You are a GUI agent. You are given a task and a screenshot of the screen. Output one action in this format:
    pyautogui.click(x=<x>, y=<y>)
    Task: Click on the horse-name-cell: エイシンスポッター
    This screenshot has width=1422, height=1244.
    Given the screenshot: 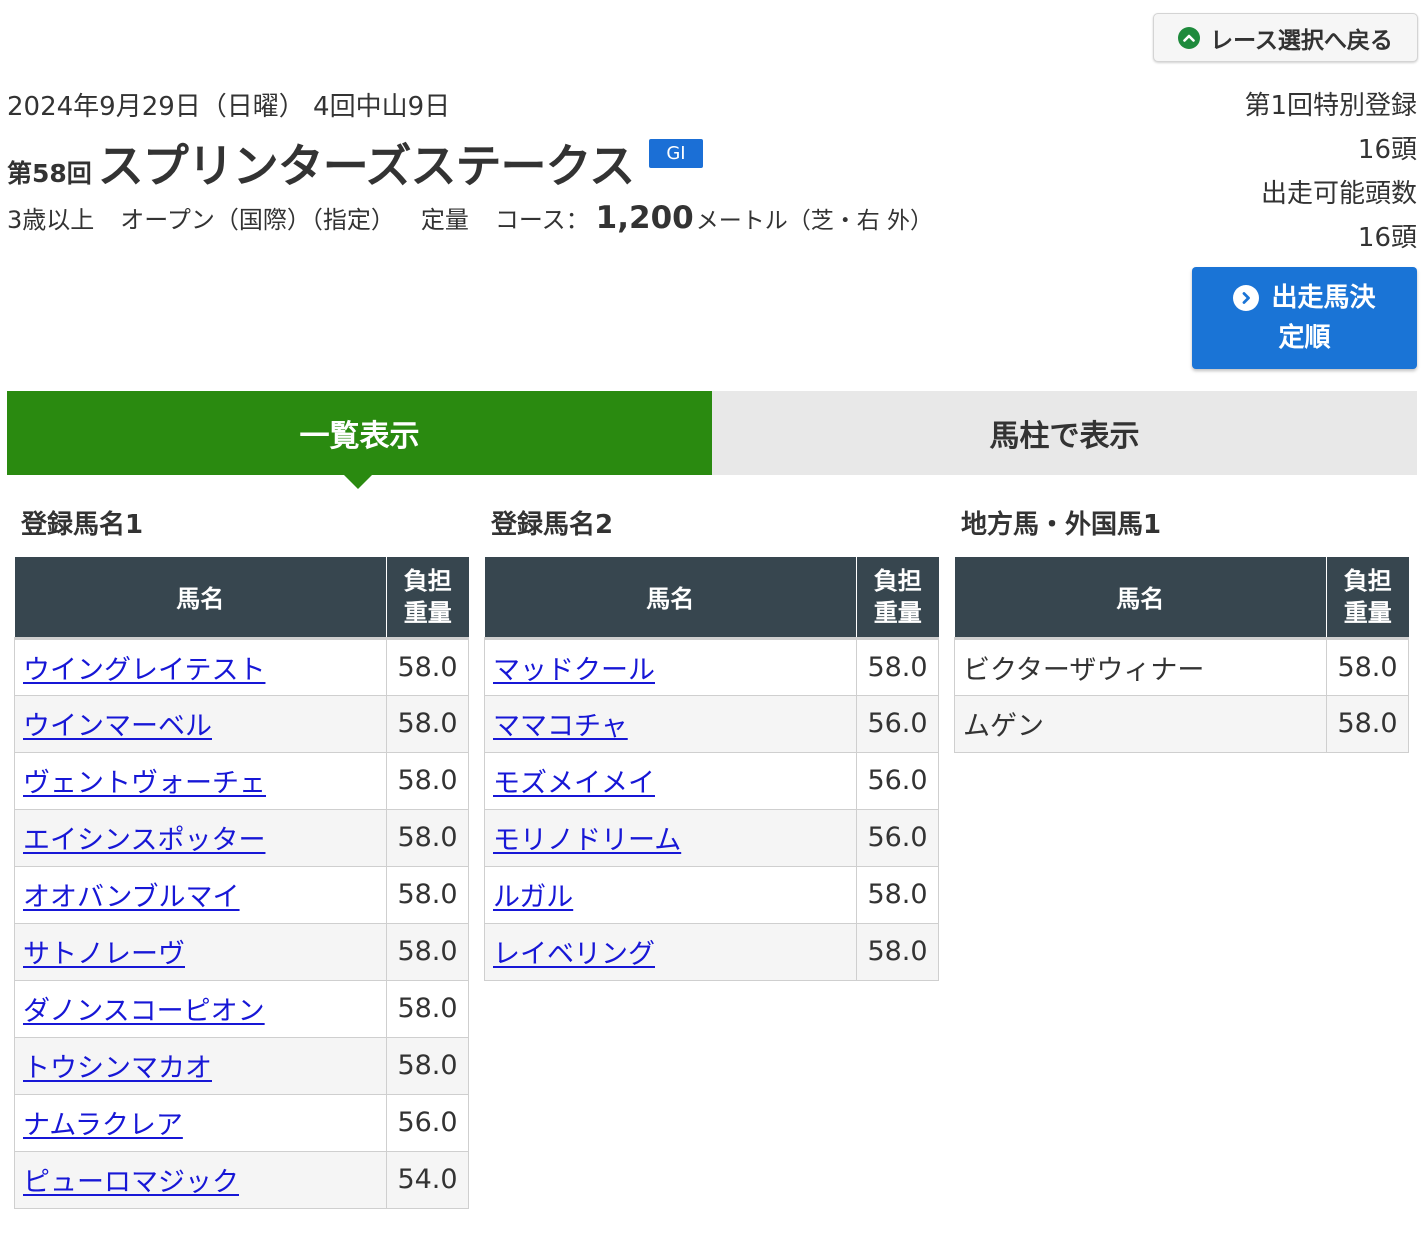 What is the action you would take?
    pyautogui.click(x=200, y=837)
    